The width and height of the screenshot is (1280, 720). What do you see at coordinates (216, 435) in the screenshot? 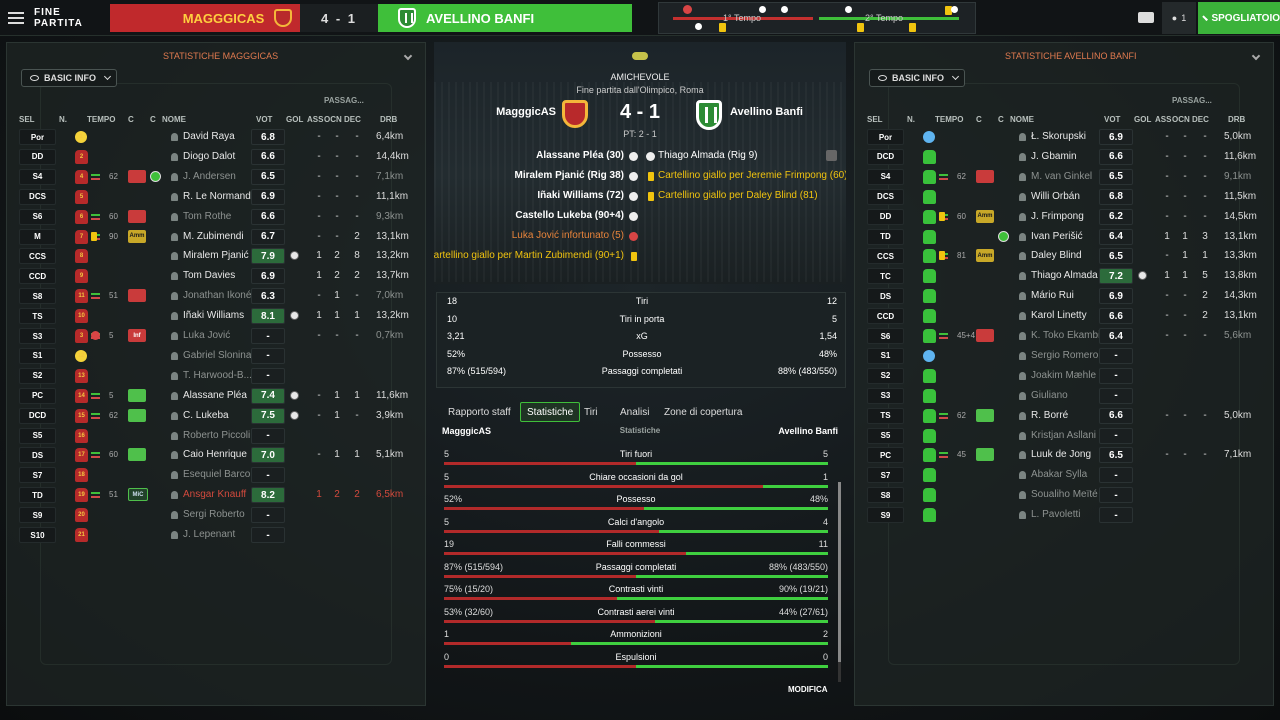
I see `player-name: Roberto Piccoli` at bounding box center [216, 435].